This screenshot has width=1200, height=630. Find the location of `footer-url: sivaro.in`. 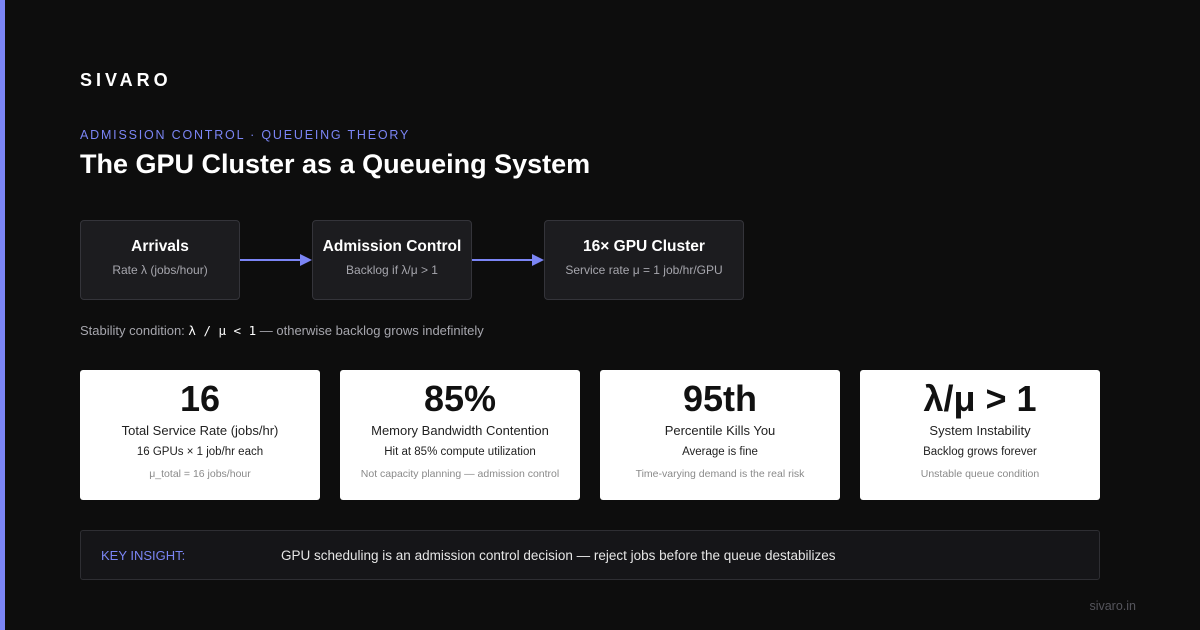

footer-url: sivaro.in is located at coordinates (1112, 606).